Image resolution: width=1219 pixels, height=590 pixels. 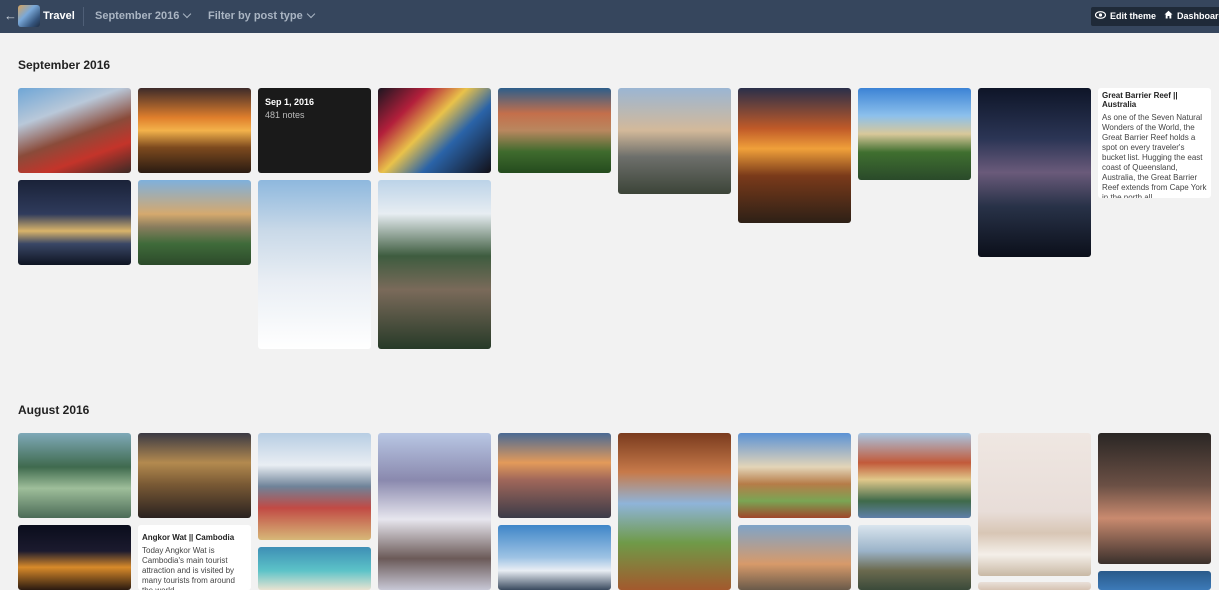 What do you see at coordinates (194, 130) in the screenshot?
I see `post-photo-ferris-wheel-sunset` at bounding box center [194, 130].